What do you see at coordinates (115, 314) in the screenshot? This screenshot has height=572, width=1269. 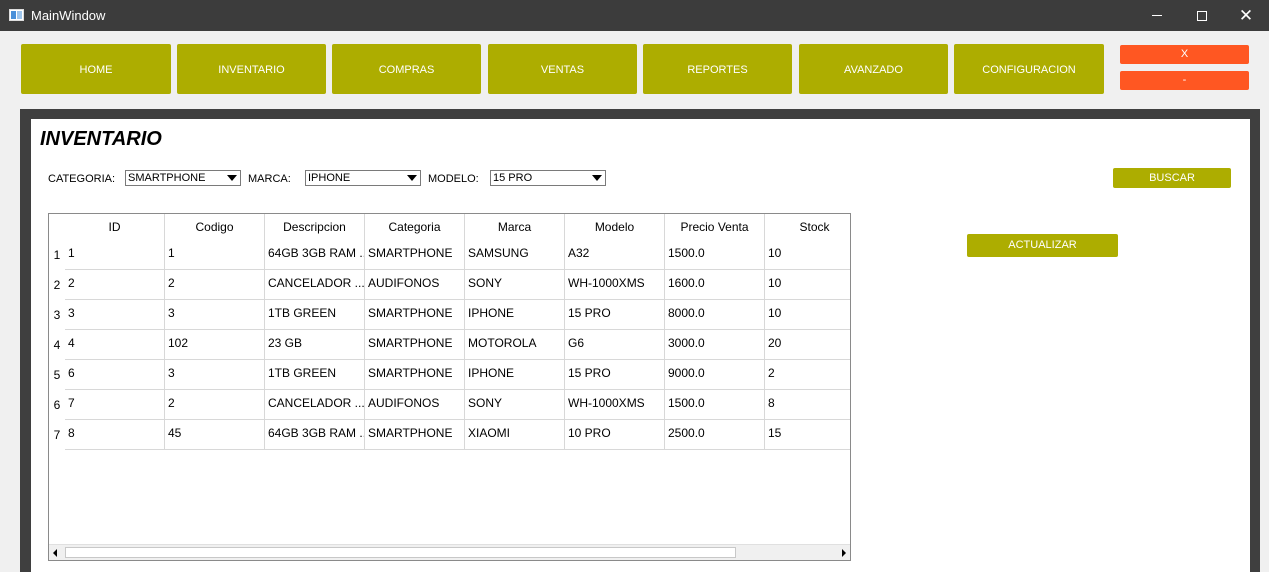 I see `cell-id: 3` at bounding box center [115, 314].